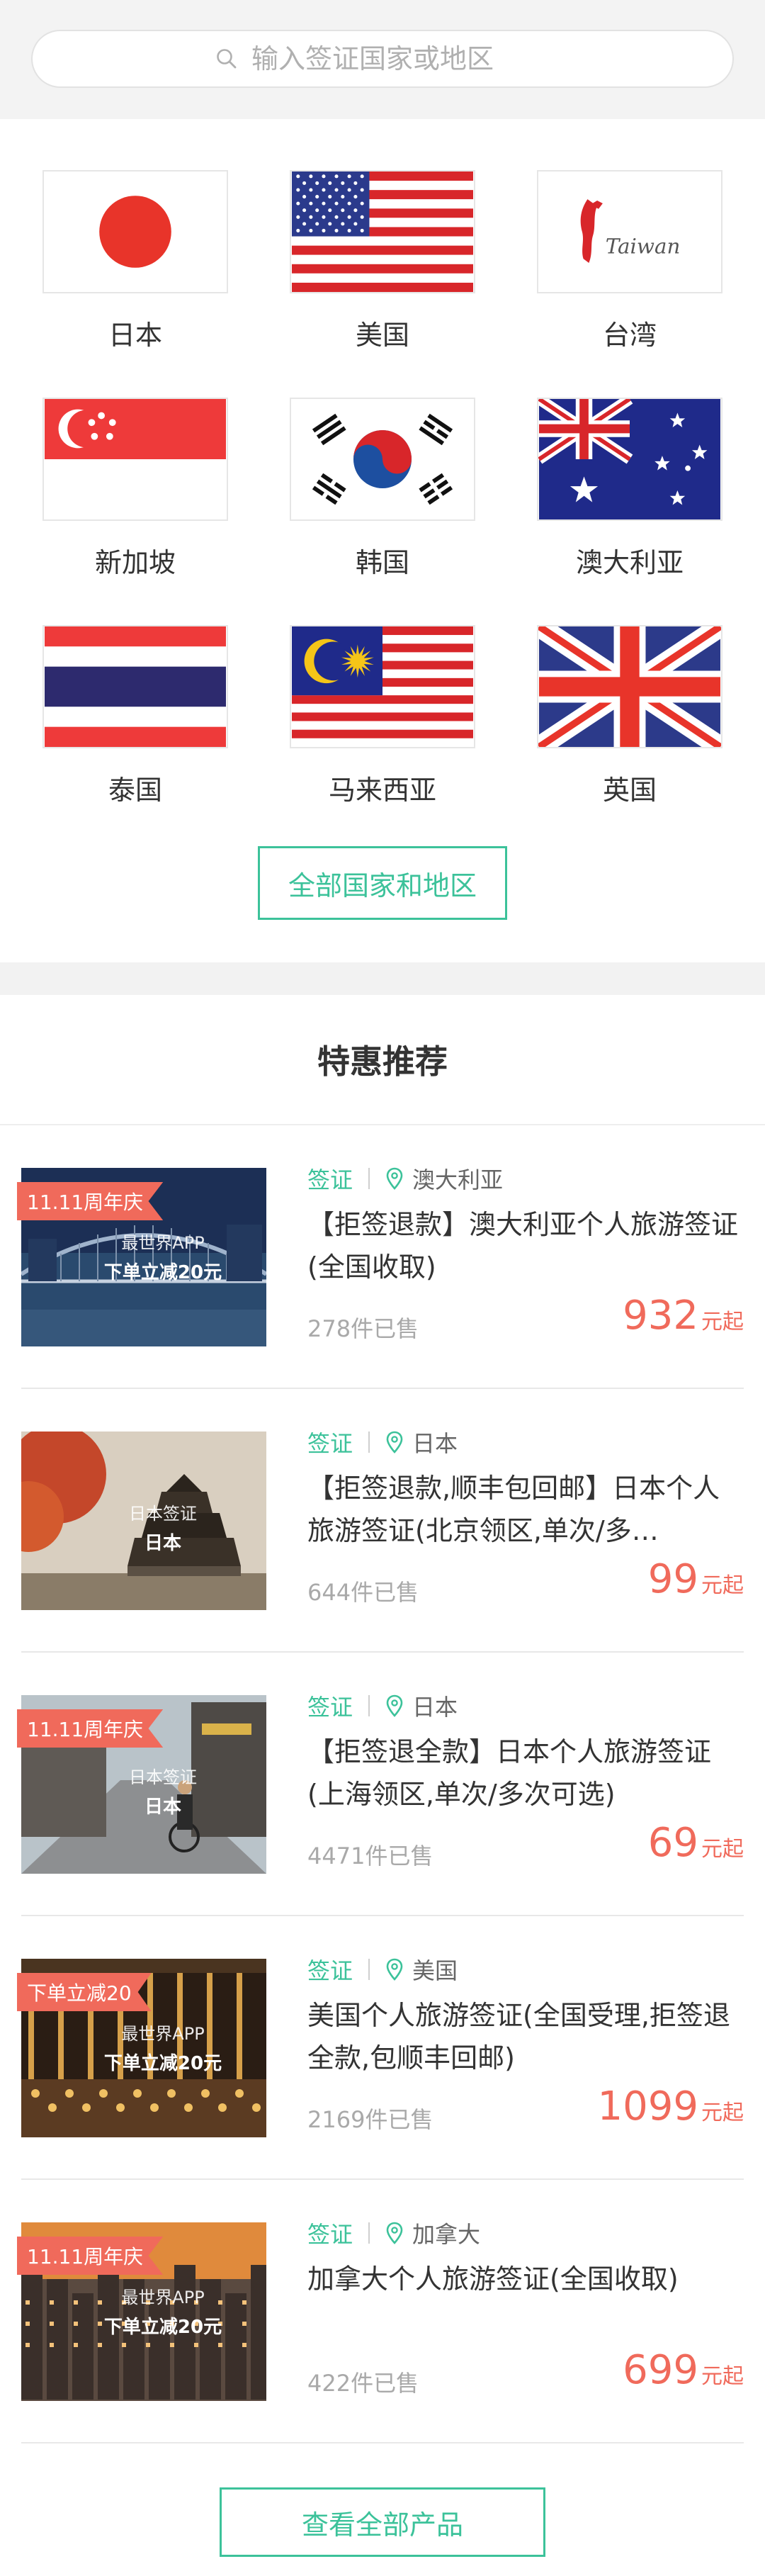 This screenshot has height=2576, width=765. What do you see at coordinates (382, 978) in the screenshot?
I see `section-divider` at bounding box center [382, 978].